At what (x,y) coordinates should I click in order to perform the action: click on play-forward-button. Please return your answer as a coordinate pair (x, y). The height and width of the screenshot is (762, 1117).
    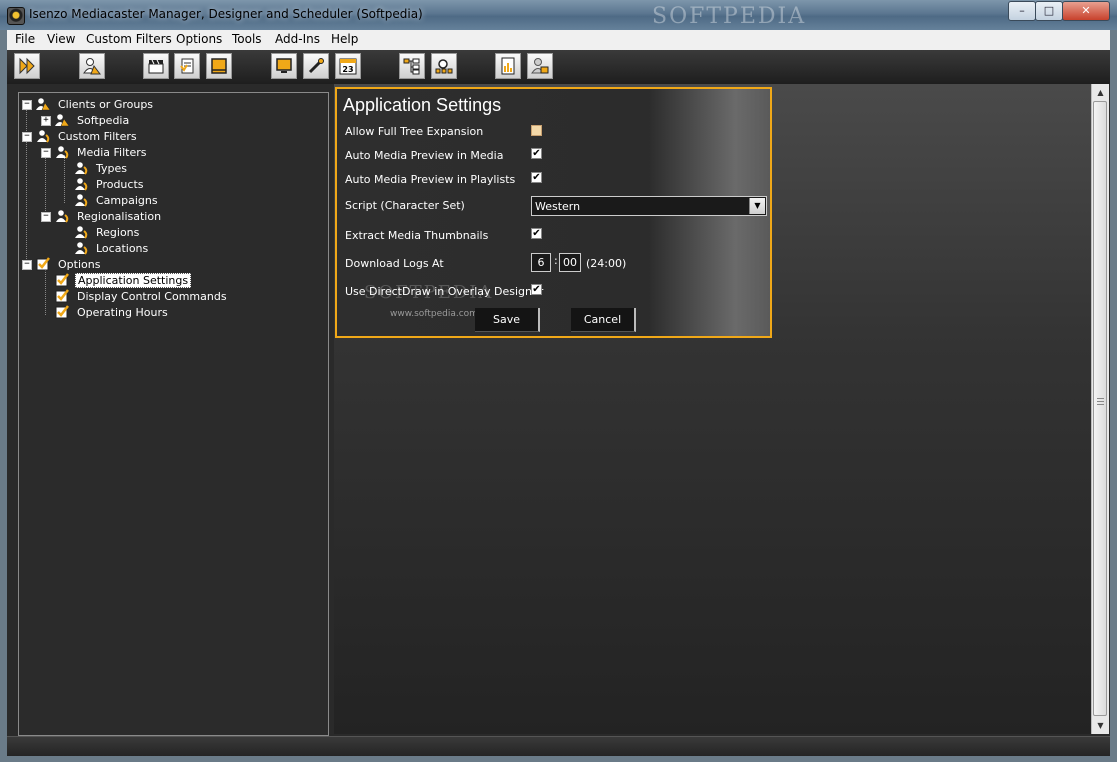
    Looking at the image, I should click on (27, 66).